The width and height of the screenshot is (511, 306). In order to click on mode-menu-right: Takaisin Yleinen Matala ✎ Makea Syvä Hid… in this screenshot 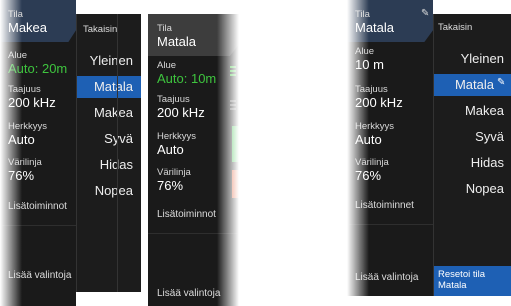, I will do `click(472, 155)`.